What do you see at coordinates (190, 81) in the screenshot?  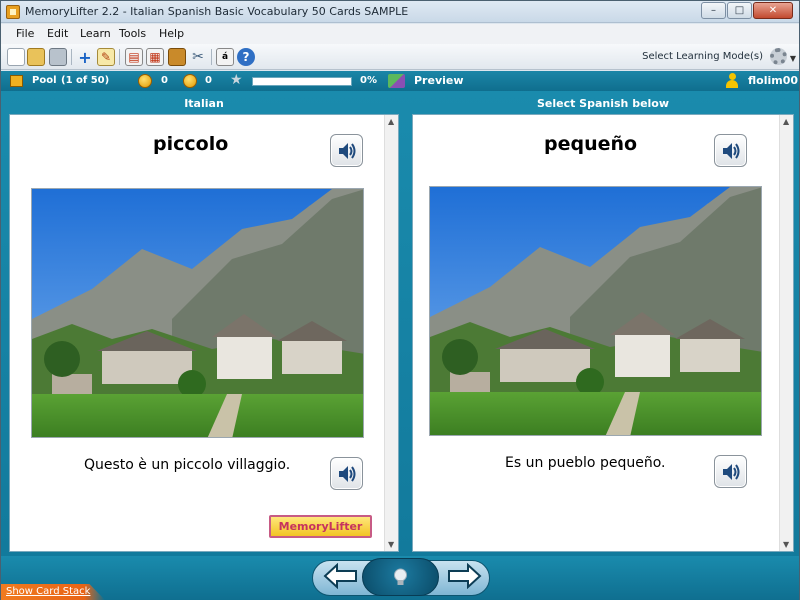 I see `sad-smiley-icon` at bounding box center [190, 81].